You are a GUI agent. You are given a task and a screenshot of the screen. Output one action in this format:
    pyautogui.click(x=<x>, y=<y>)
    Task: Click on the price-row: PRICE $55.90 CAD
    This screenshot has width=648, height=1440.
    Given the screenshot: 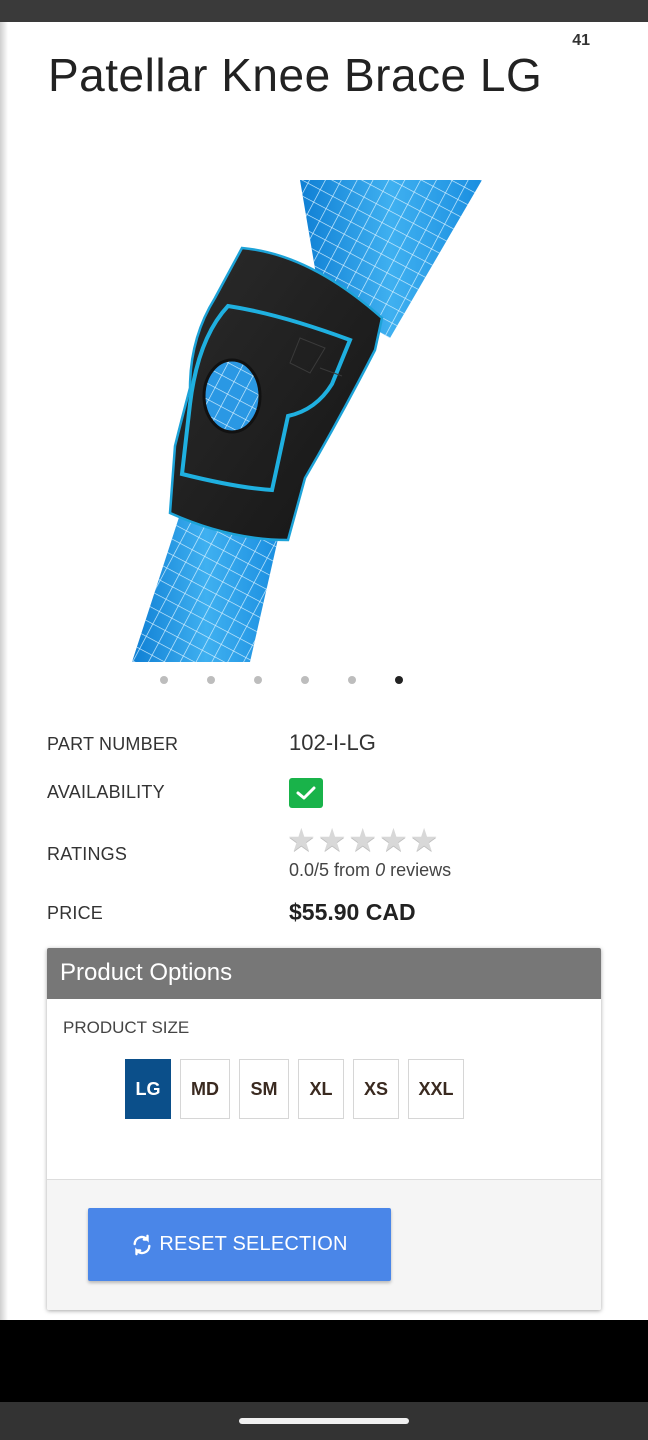 What is the action you would take?
    pyautogui.click(x=327, y=914)
    